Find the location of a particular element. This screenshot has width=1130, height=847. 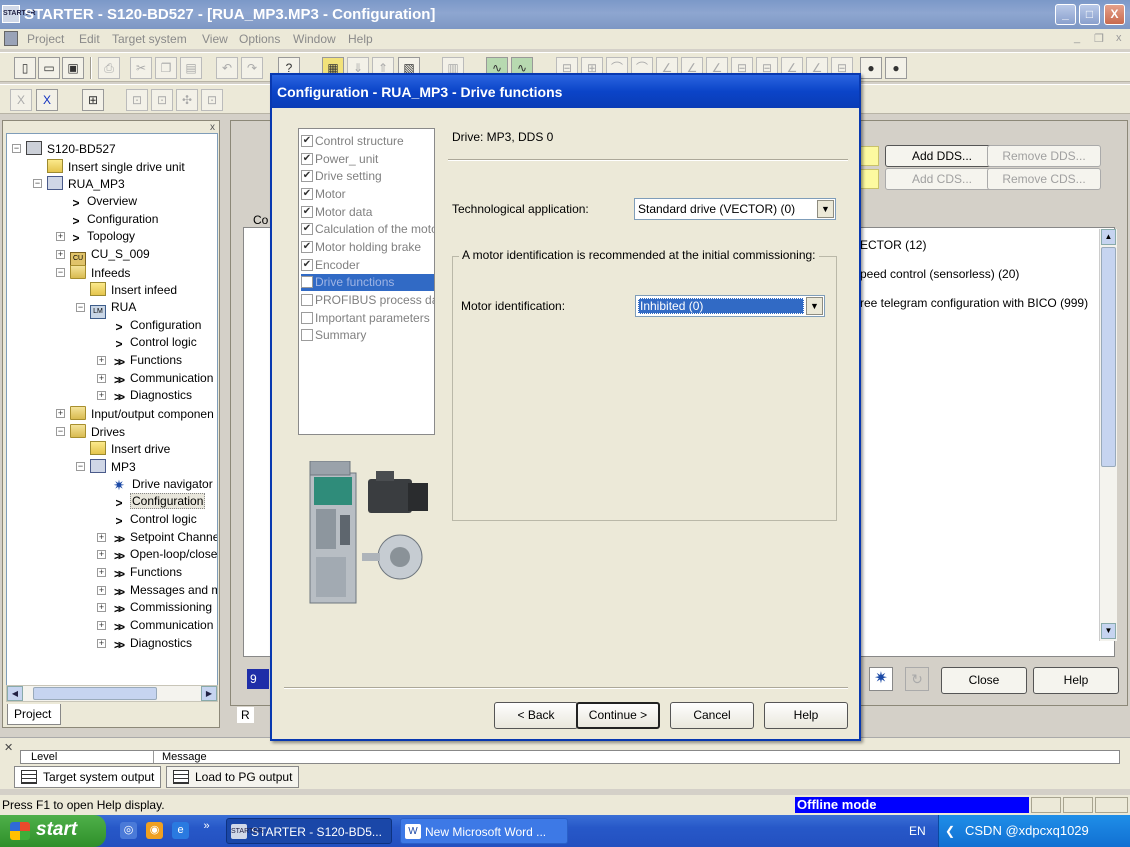

language-indicator: EN is located at coordinates (917, 831).